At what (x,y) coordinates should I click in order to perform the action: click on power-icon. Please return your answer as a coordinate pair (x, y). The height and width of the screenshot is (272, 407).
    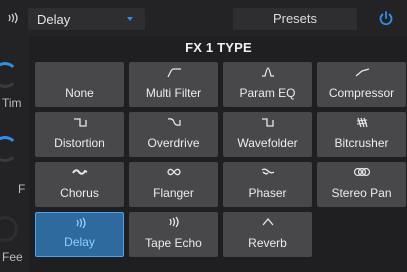
    Looking at the image, I should click on (386, 18).